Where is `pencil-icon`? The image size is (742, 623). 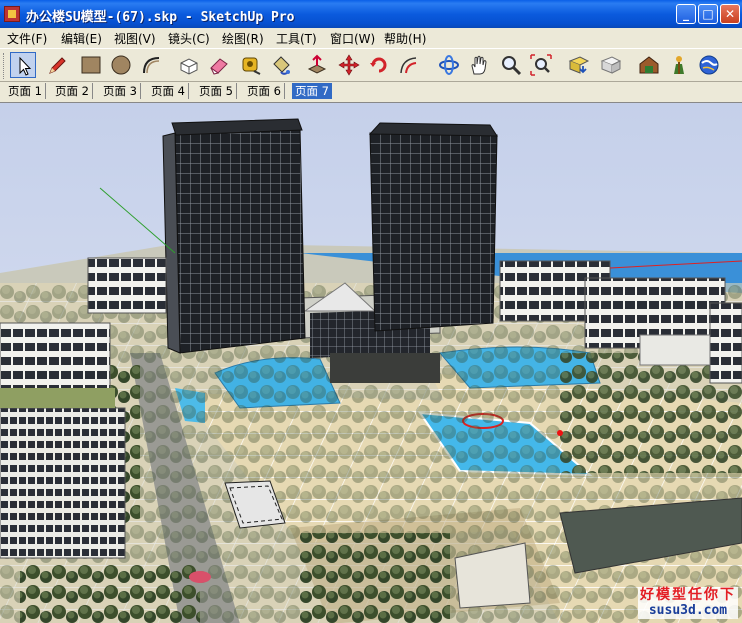
pencil-icon is located at coordinates (57, 65).